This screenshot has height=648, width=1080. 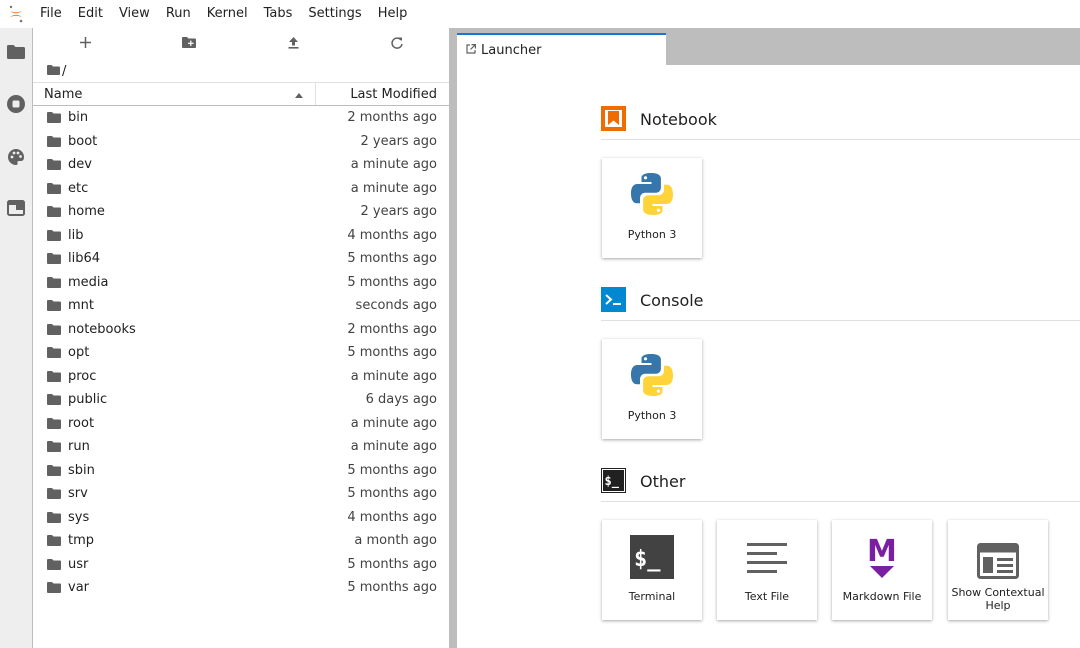 What do you see at coordinates (241, 494) in the screenshot?
I see `file-list-item: srv 5 months ago` at bounding box center [241, 494].